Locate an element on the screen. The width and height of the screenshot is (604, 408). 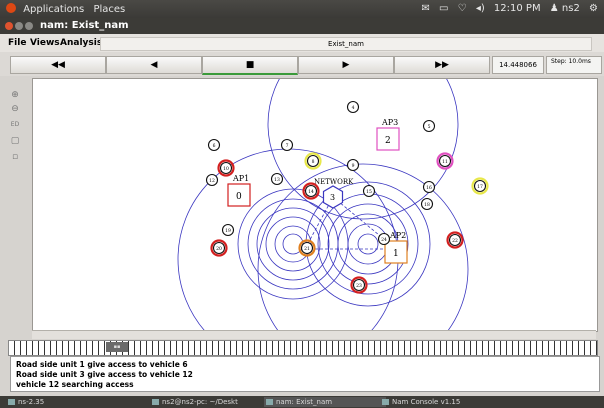
access-point-label: AP3 is located at coordinates (389, 122).